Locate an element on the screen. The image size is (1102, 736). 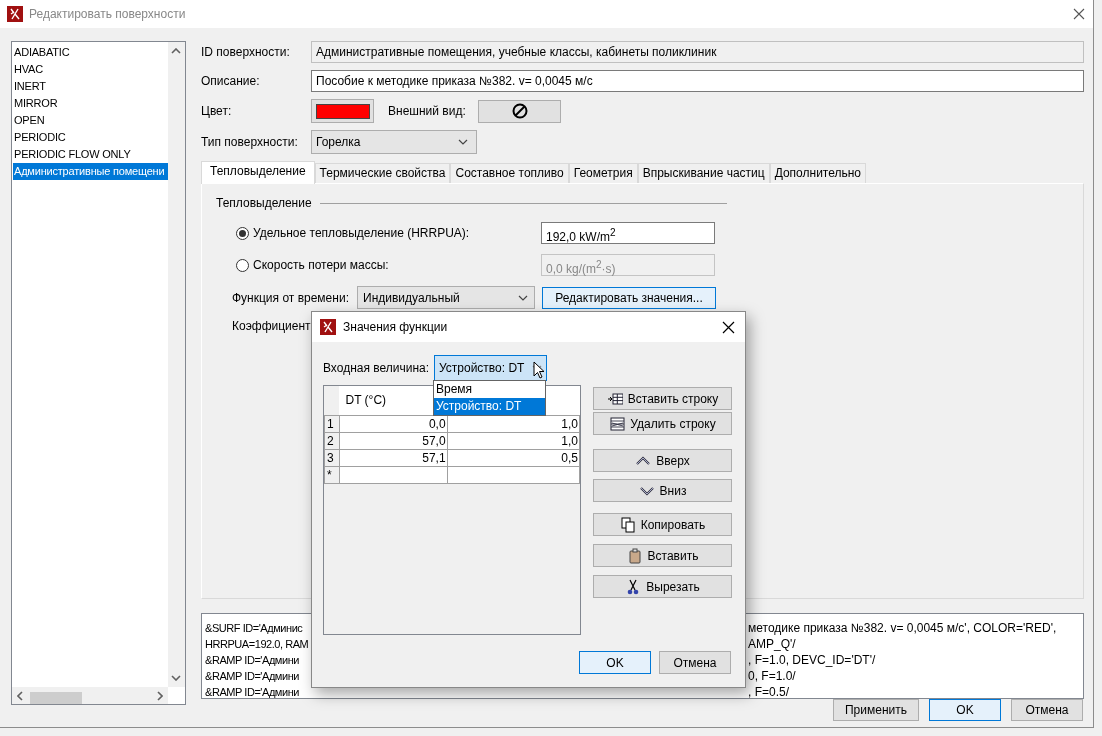
input-dropdown: Устройство: DT is located at coordinates (490, 368).